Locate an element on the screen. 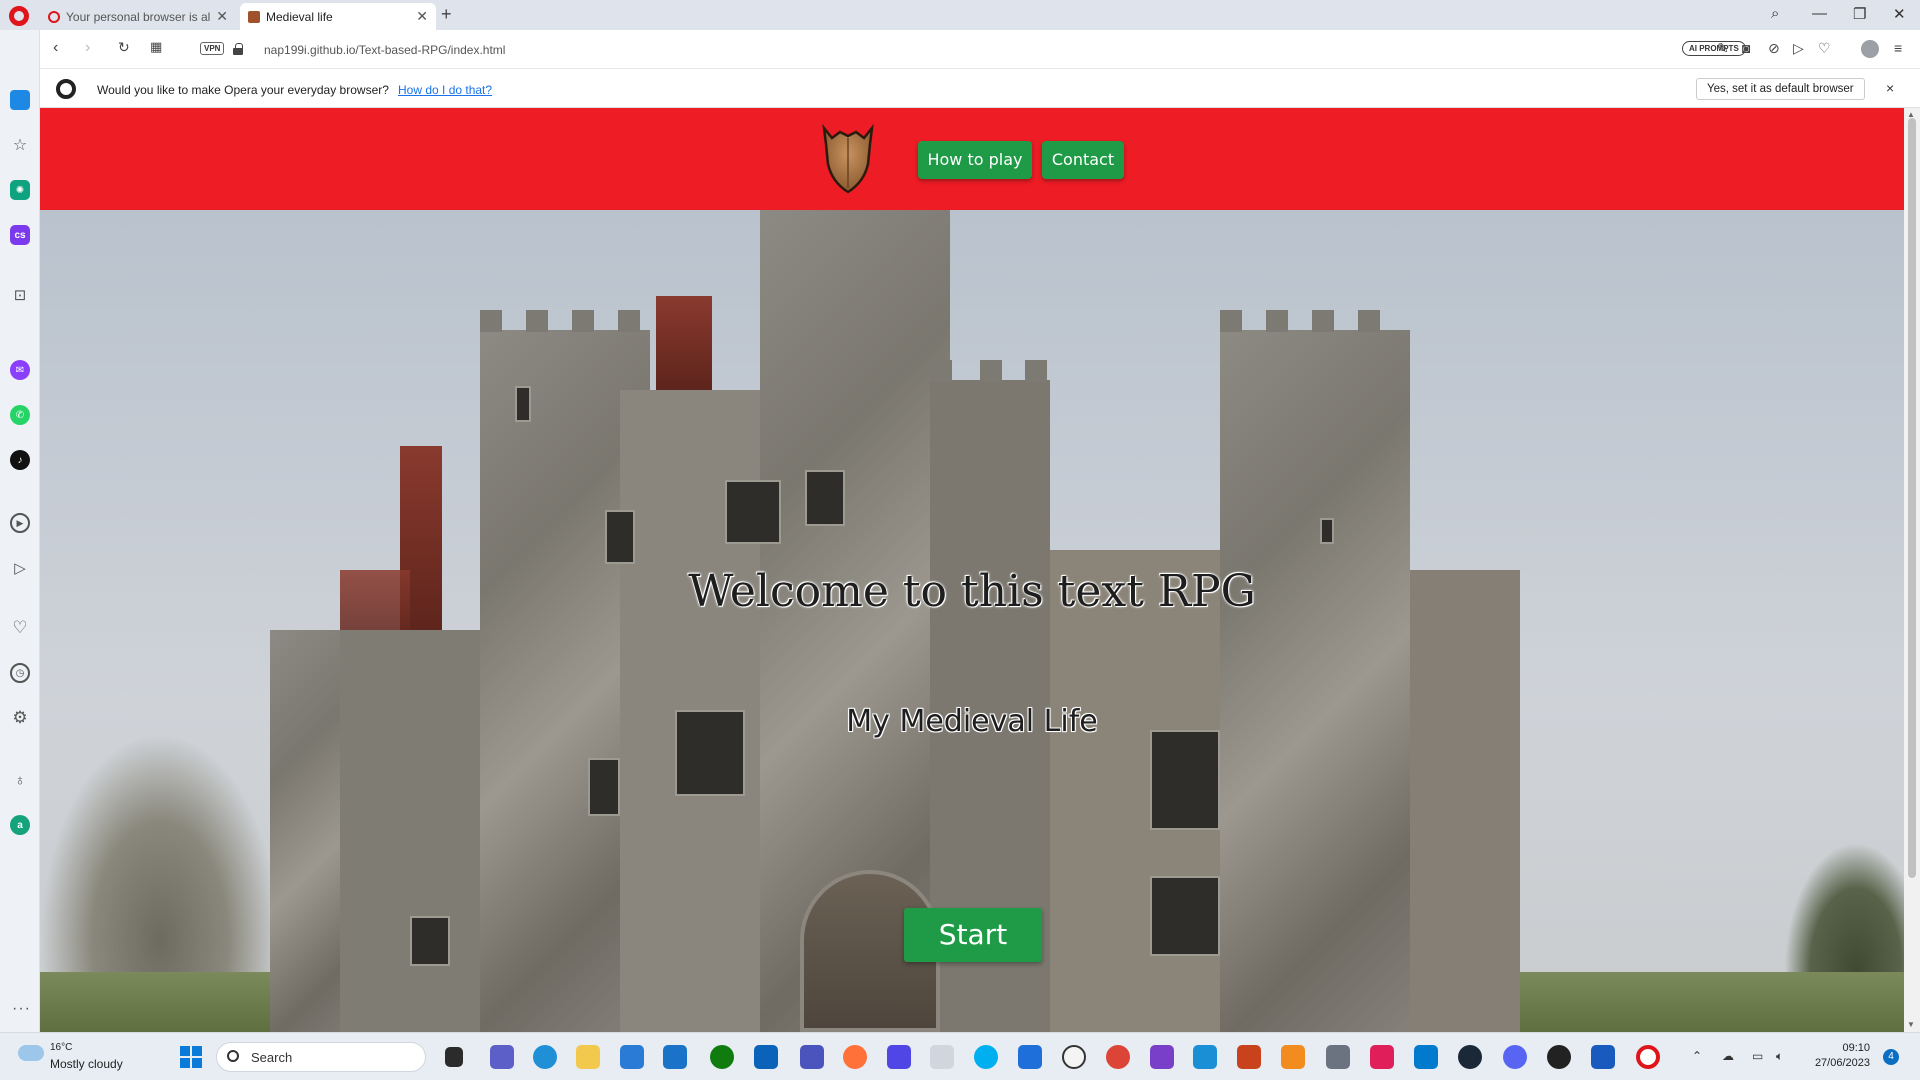 The width and height of the screenshot is (1920, 1080). vscode-icon is located at coordinates (1426, 1057).